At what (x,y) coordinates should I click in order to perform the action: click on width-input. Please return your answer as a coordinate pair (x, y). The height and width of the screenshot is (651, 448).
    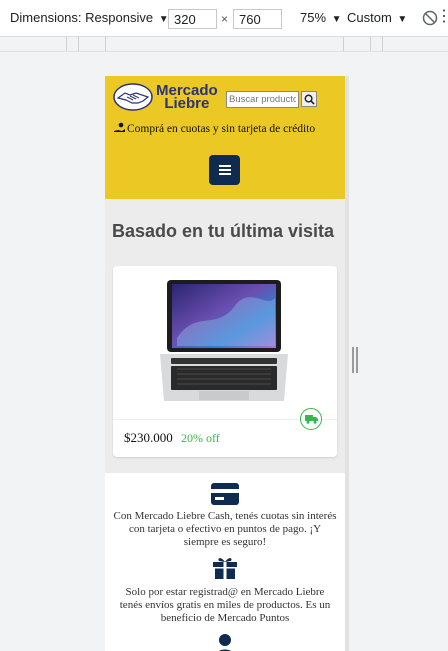
    Looking at the image, I should click on (192, 19).